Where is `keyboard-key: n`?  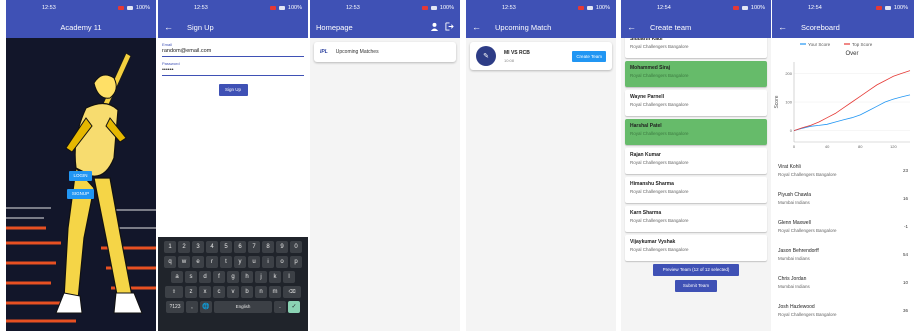 keyboard-key: n is located at coordinates (261, 292).